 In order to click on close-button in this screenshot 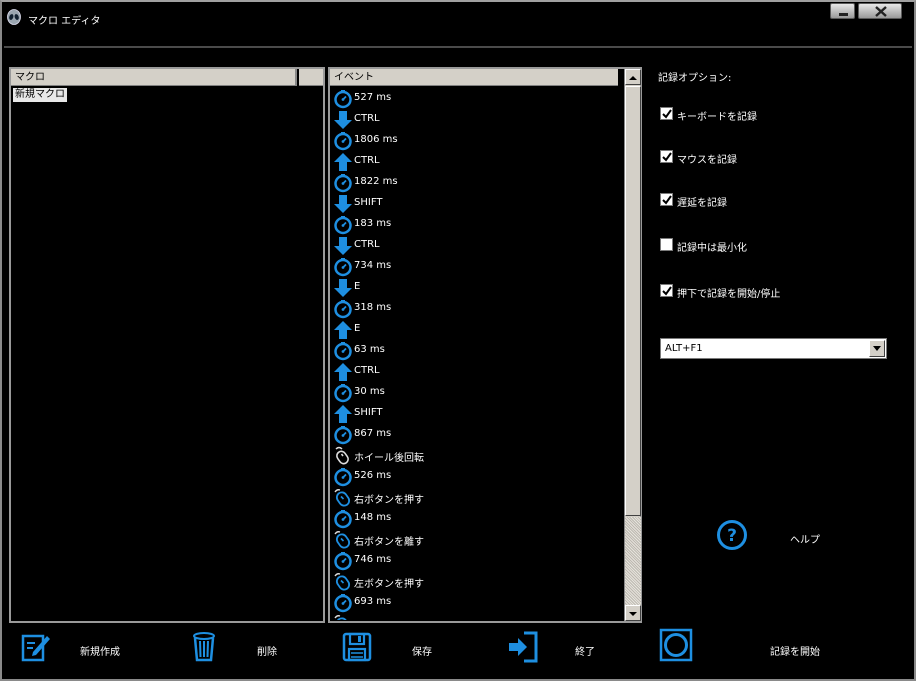, I will do `click(880, 11)`.